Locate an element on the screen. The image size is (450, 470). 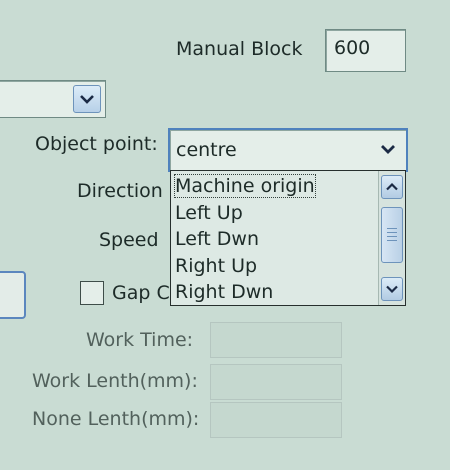
work-length-label: Work Lenth(mm): is located at coordinates (115, 381).